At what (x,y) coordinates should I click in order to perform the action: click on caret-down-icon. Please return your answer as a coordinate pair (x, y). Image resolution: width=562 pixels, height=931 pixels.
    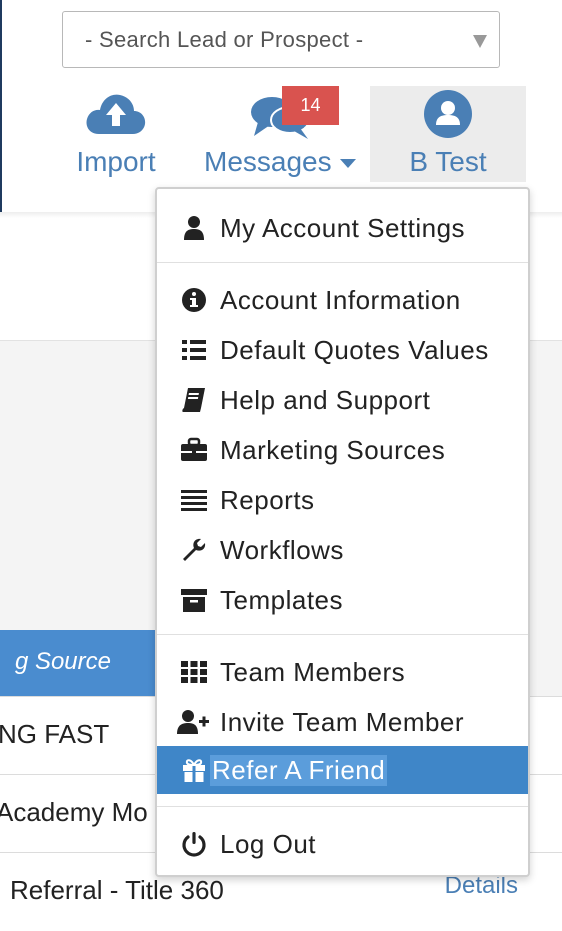
    Looking at the image, I should click on (347, 164).